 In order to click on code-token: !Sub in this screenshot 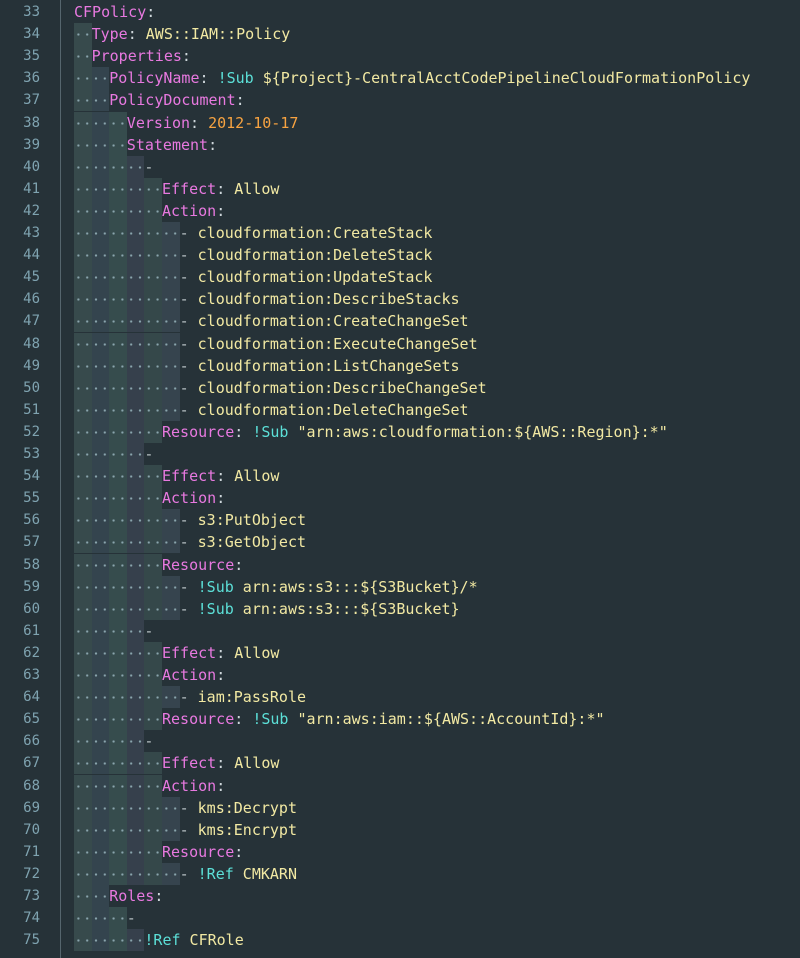, I will do `click(215, 608)`.